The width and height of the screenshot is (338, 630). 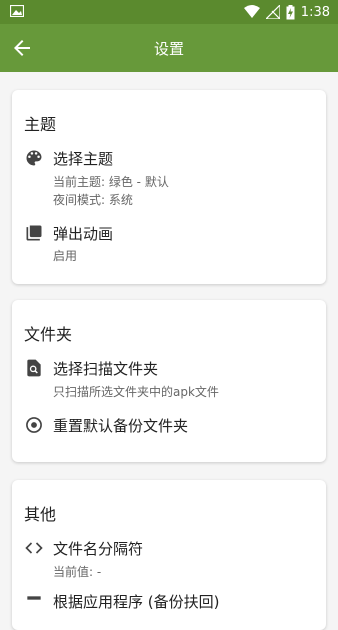 I want to click on app-toolbar: 设置, so click(x=169, y=48).